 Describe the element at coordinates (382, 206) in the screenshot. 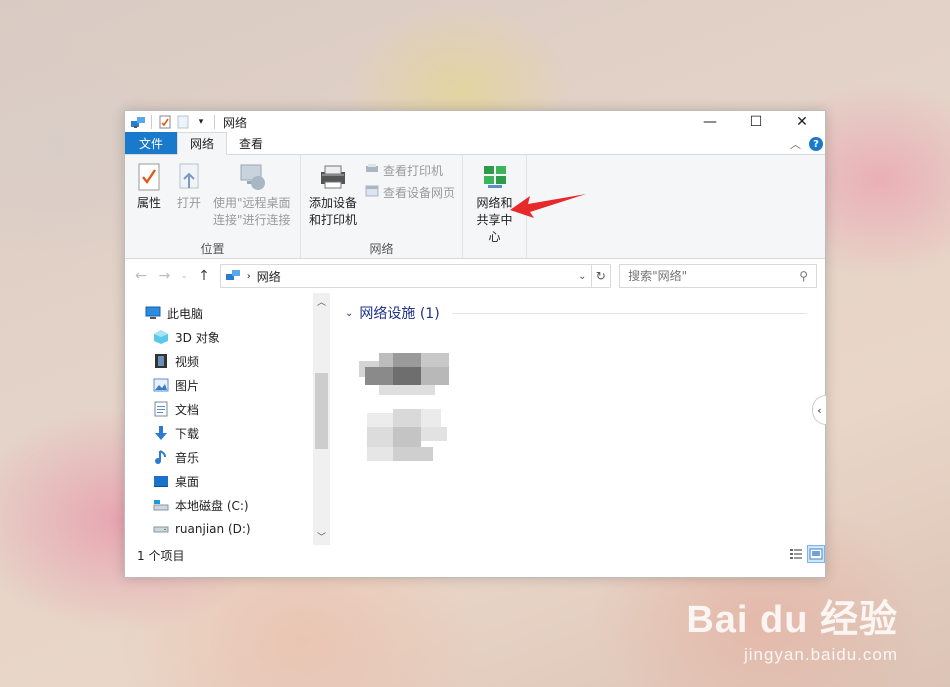

I see `ribbon-group-network: 添加设备 和打印机 查看打印机 查看设备网页 网络` at that location.